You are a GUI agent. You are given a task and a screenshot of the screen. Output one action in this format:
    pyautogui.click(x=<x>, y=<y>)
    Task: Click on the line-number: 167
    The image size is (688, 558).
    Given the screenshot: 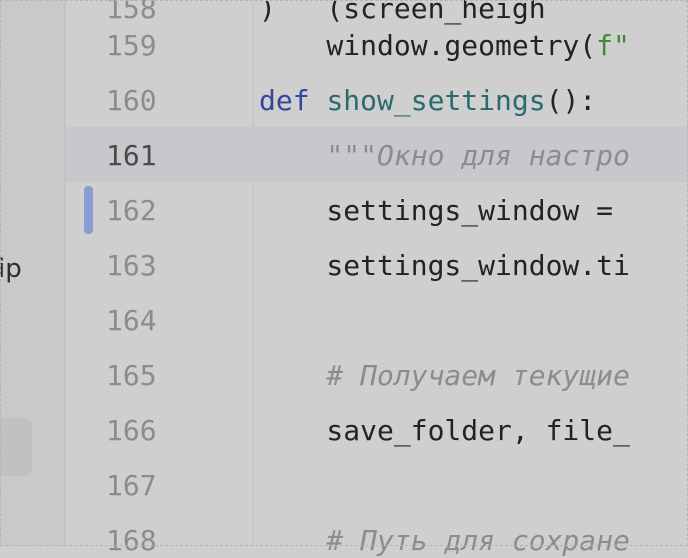 What is the action you would take?
    pyautogui.click(x=131, y=485)
    